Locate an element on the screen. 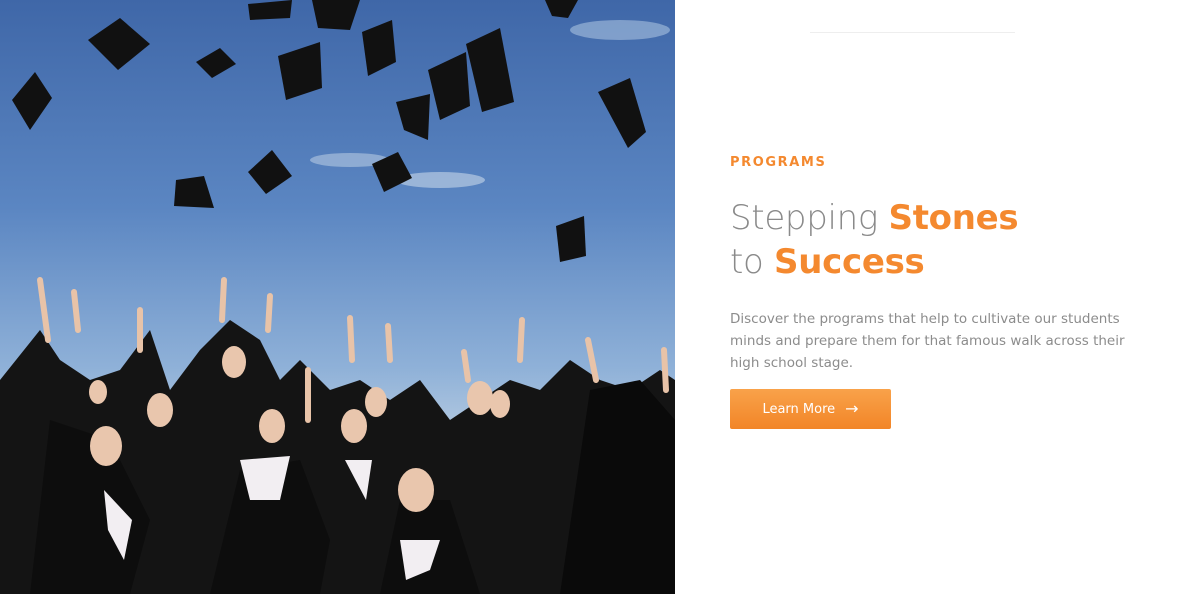 This screenshot has height=594, width=1180. section-headline: Stepping Stones to Success is located at coordinates (874, 240).